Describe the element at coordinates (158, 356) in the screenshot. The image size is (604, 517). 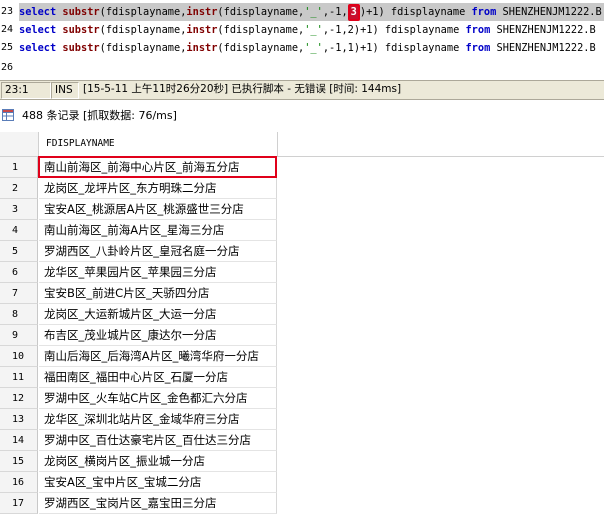
I see `table-cell: 南山后海区_后海湾A片区_曦湾华府一分店` at that location.